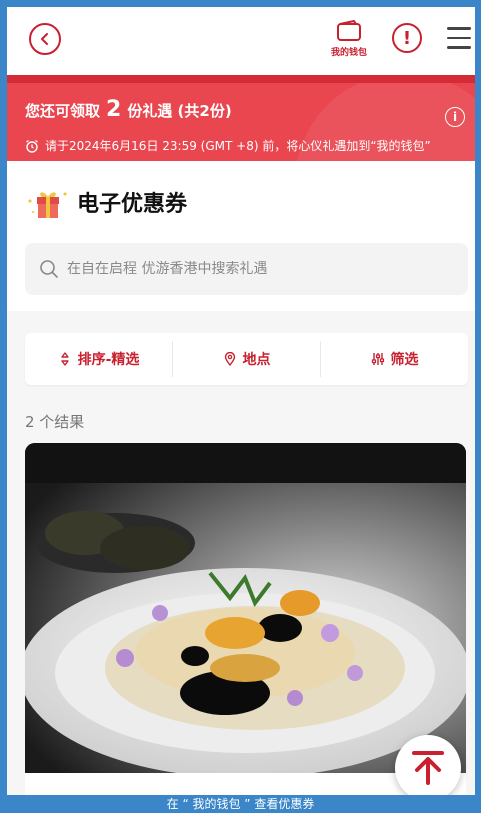 This screenshot has height=813, width=481. Describe the element at coordinates (240, 804) in the screenshot. I see `caption: 在 “ 我的钱包 ” 查看优惠券` at that location.